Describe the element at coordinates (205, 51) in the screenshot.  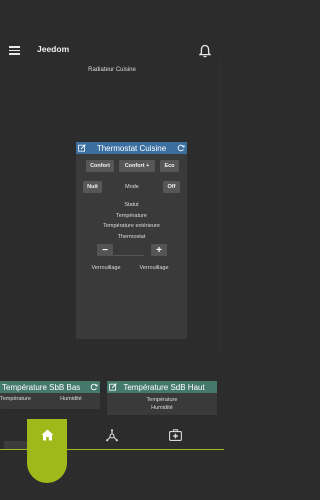
I see `bell-icon` at that location.